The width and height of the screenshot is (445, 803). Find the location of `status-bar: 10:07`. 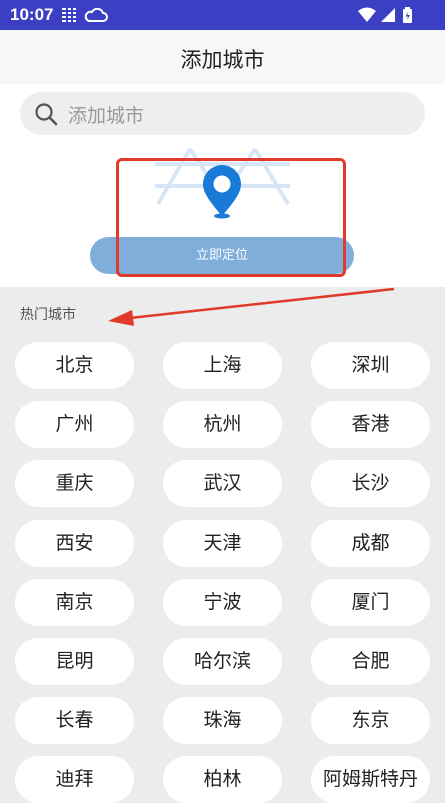

status-bar: 10:07 is located at coordinates (222, 15).